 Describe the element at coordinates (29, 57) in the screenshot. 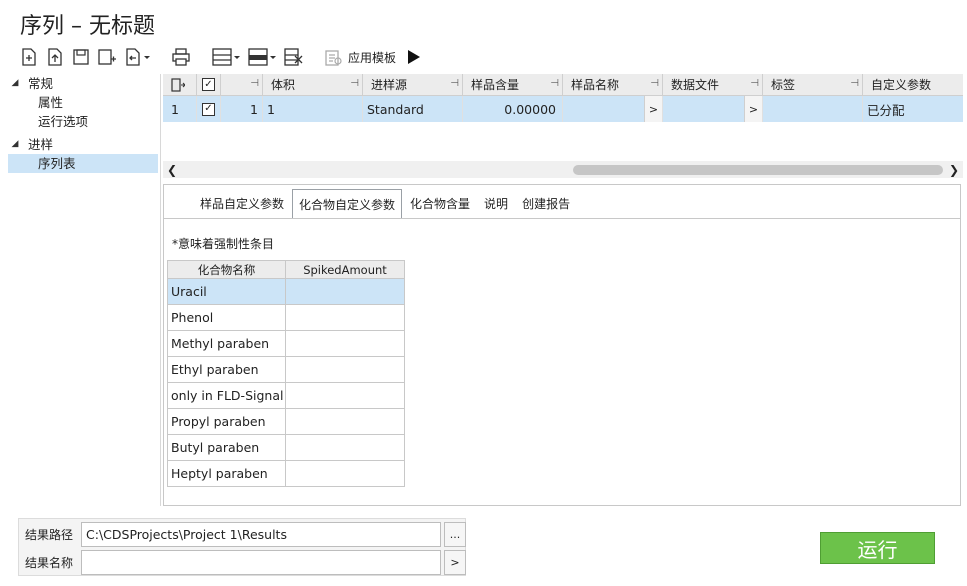

I see `new-document-icon` at that location.